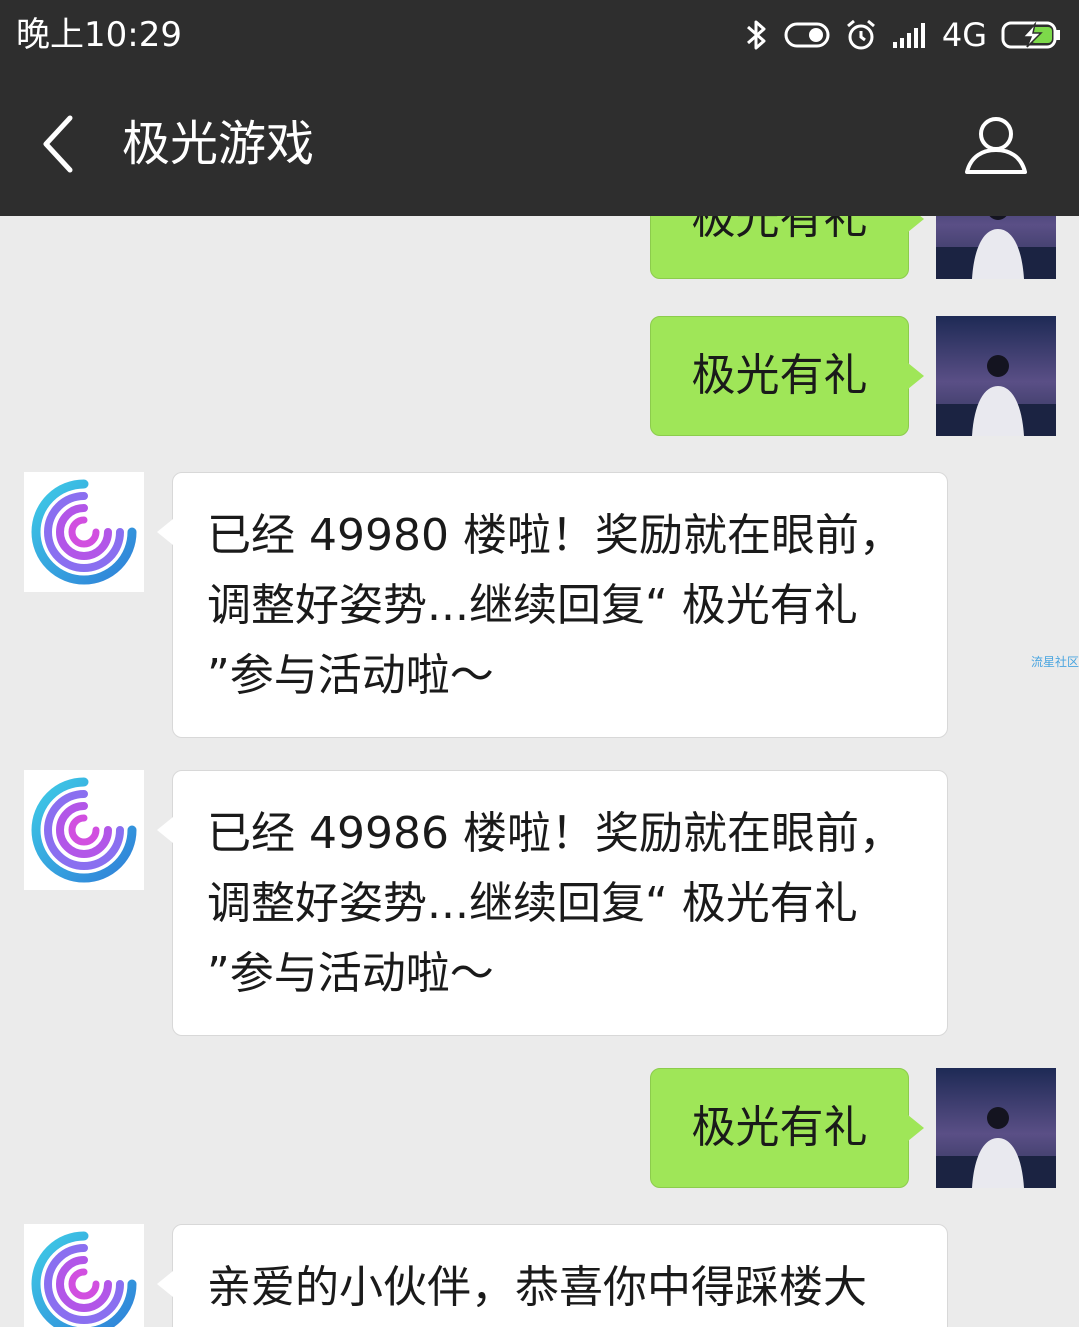 The width and height of the screenshot is (1079, 1327). I want to click on contact-info-button, so click(996, 145).